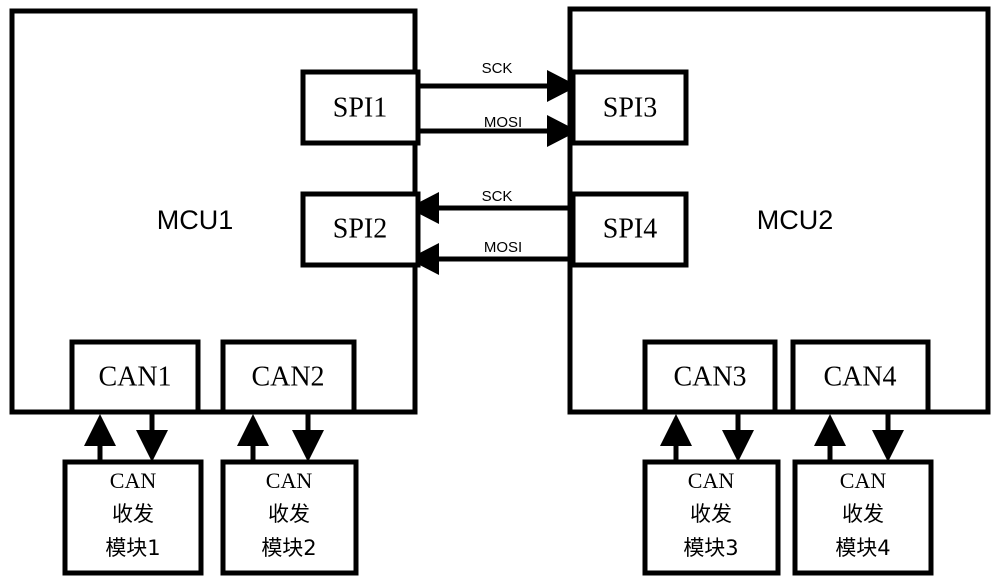  What do you see at coordinates (133, 514) in the screenshot?
I see `transceiver1-line2: 收发` at bounding box center [133, 514].